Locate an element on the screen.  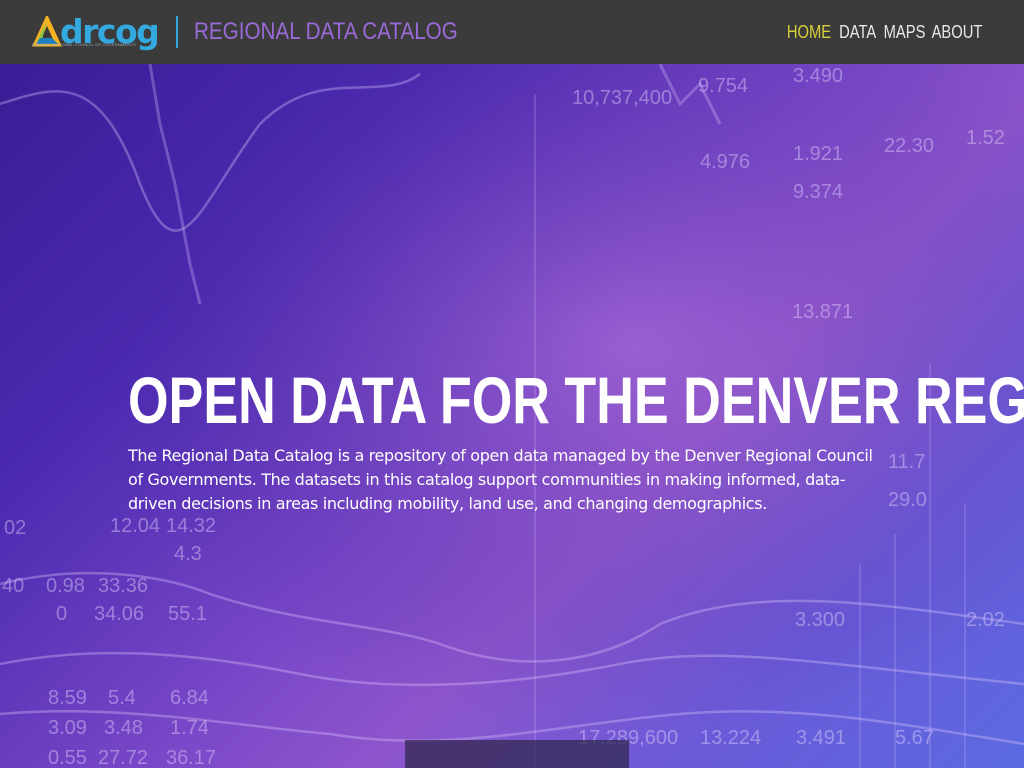
site-title: REGIONAL DATA CATALOG is located at coordinates (326, 32).